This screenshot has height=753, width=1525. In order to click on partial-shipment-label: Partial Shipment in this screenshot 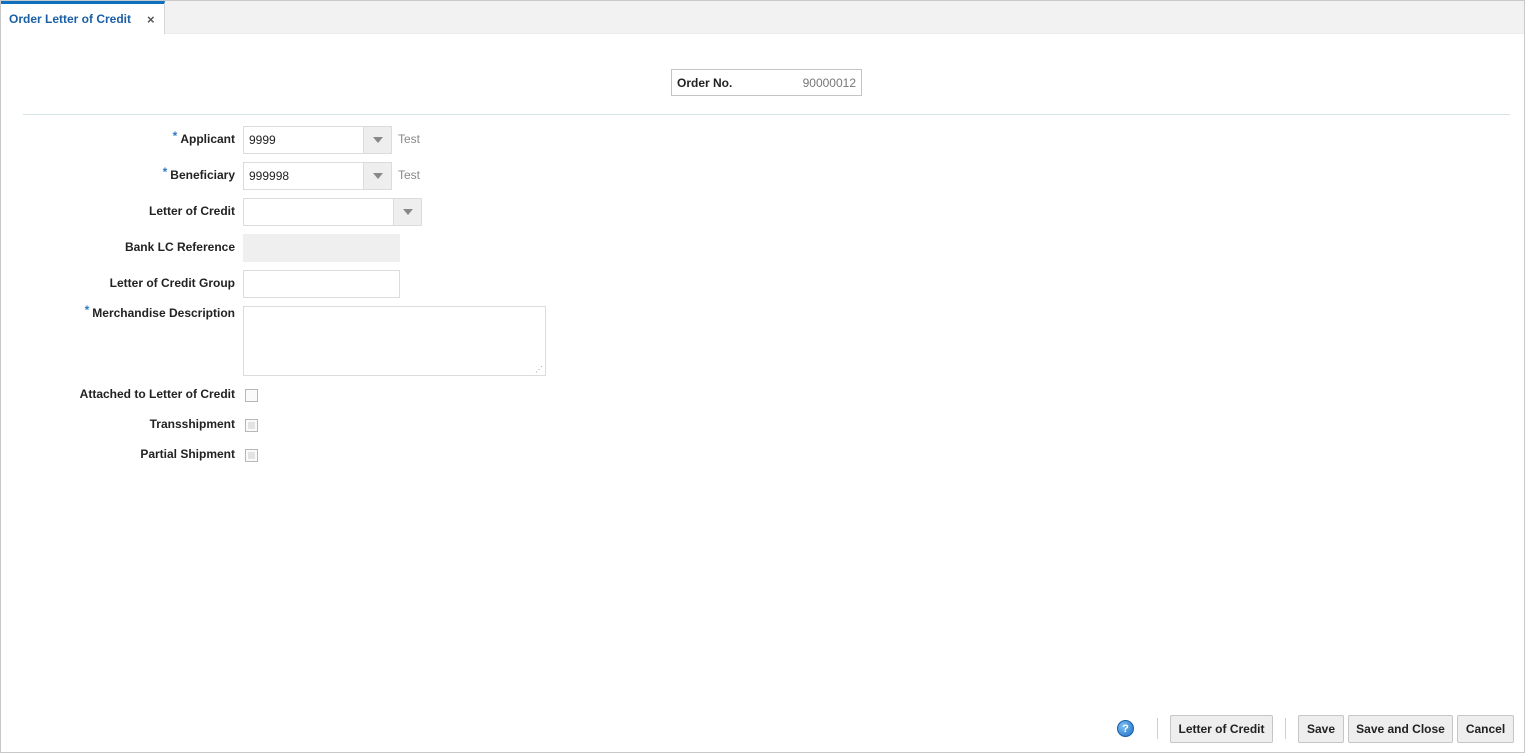, I will do `click(187, 454)`.